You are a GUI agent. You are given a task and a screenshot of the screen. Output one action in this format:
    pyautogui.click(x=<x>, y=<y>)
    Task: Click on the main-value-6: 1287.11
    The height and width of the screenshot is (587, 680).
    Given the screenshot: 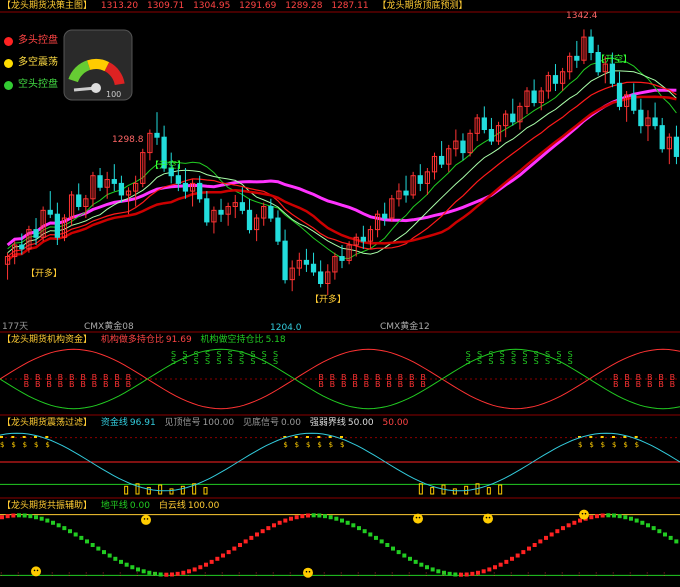 What is the action you would take?
    pyautogui.click(x=350, y=6)
    